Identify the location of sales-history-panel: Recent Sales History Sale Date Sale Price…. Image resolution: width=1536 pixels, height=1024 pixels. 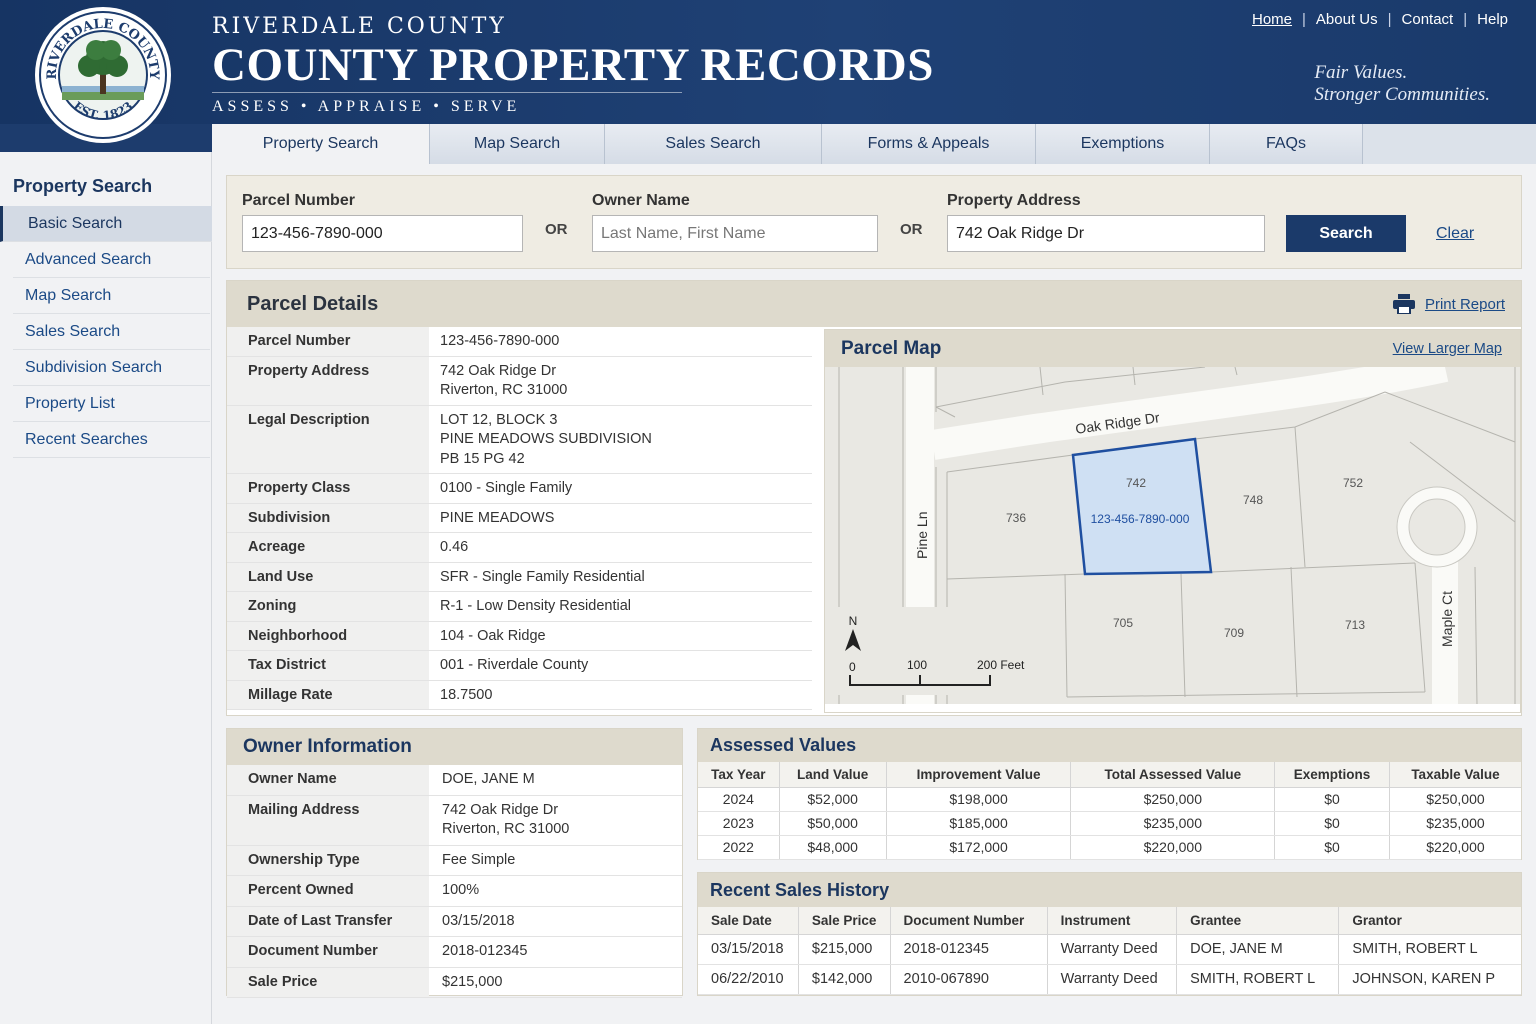
(1109, 934).